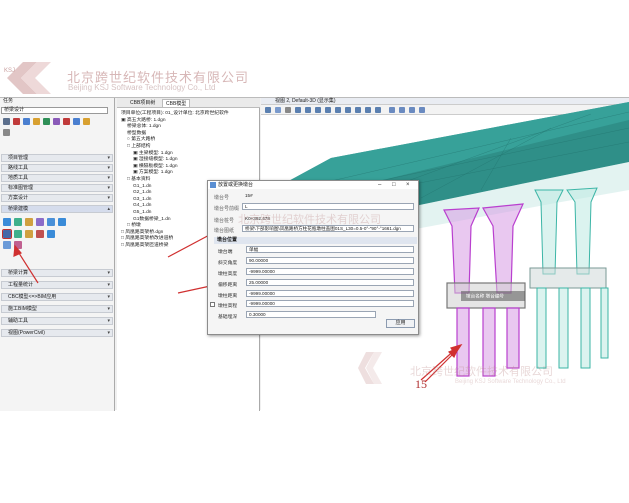 The image size is (629, 503). What do you see at coordinates (370, 368) in the screenshot?
I see `watermark-logo-icon` at bounding box center [370, 368].